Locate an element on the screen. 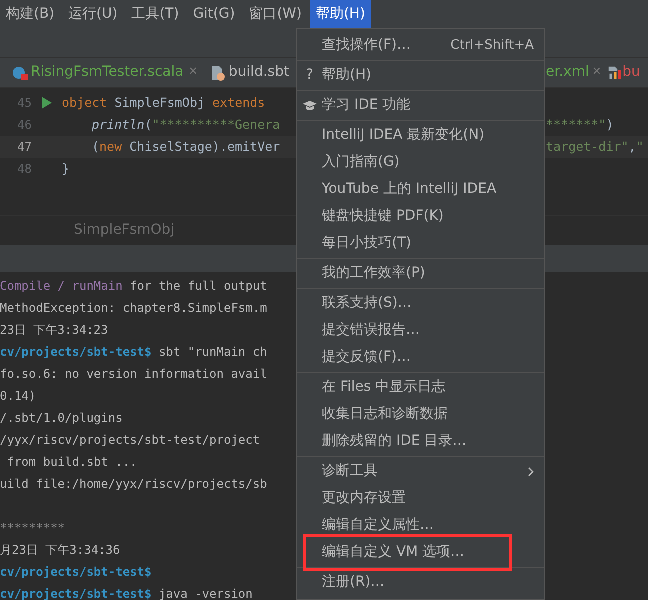  menu-option: 学习 IDE 功能 is located at coordinates (420, 105).